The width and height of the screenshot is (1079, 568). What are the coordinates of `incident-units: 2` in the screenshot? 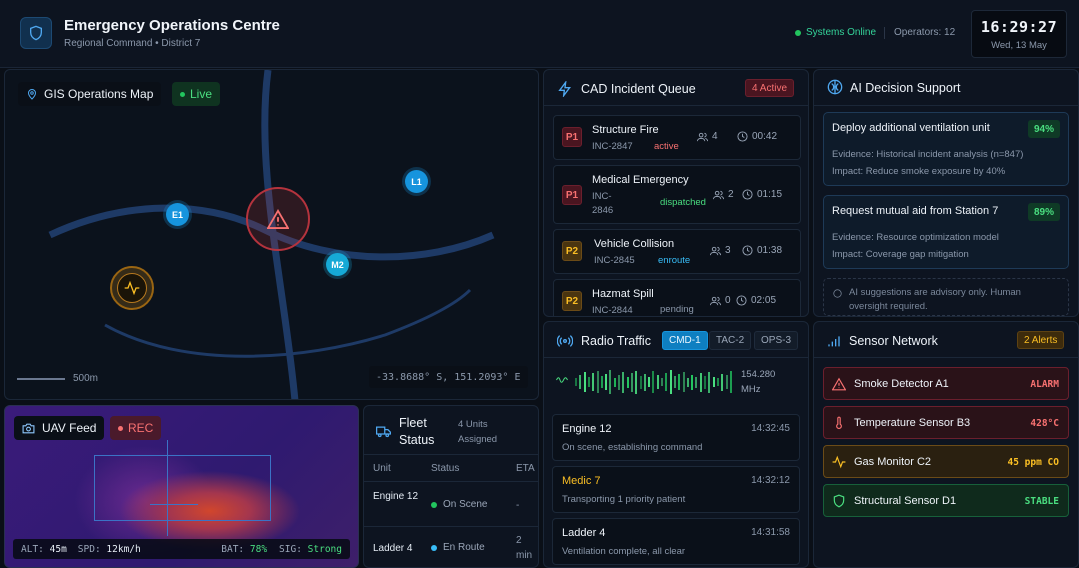 It's located at (723, 194).